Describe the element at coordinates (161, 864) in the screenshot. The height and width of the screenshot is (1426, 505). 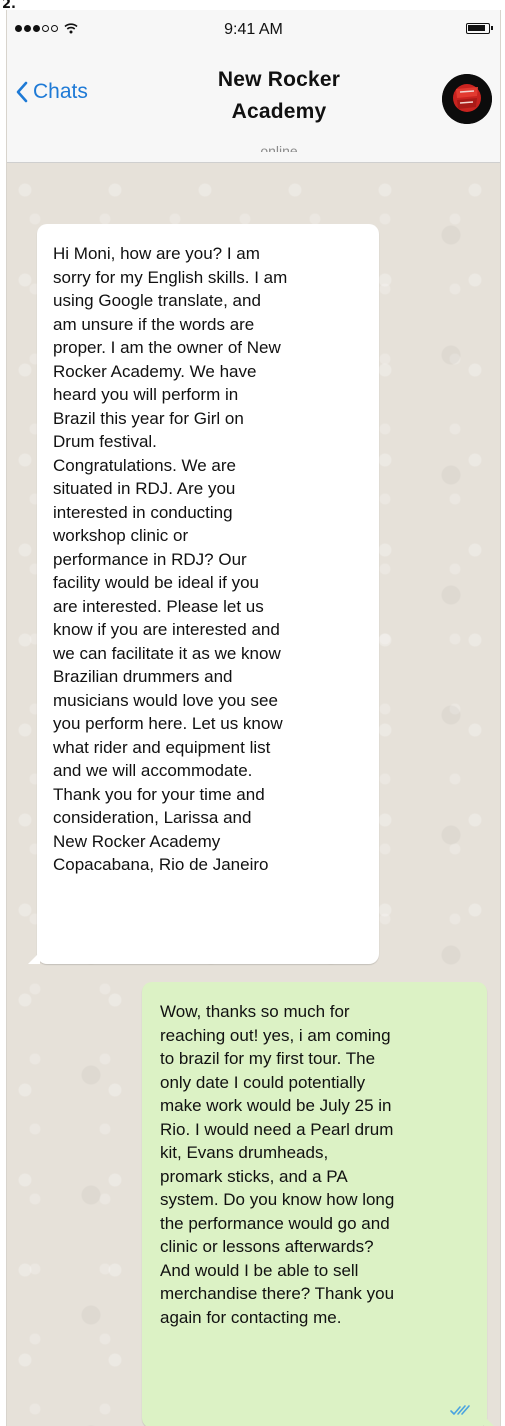
I see `message-line: Copacabana, Rio de Janeiro` at that location.